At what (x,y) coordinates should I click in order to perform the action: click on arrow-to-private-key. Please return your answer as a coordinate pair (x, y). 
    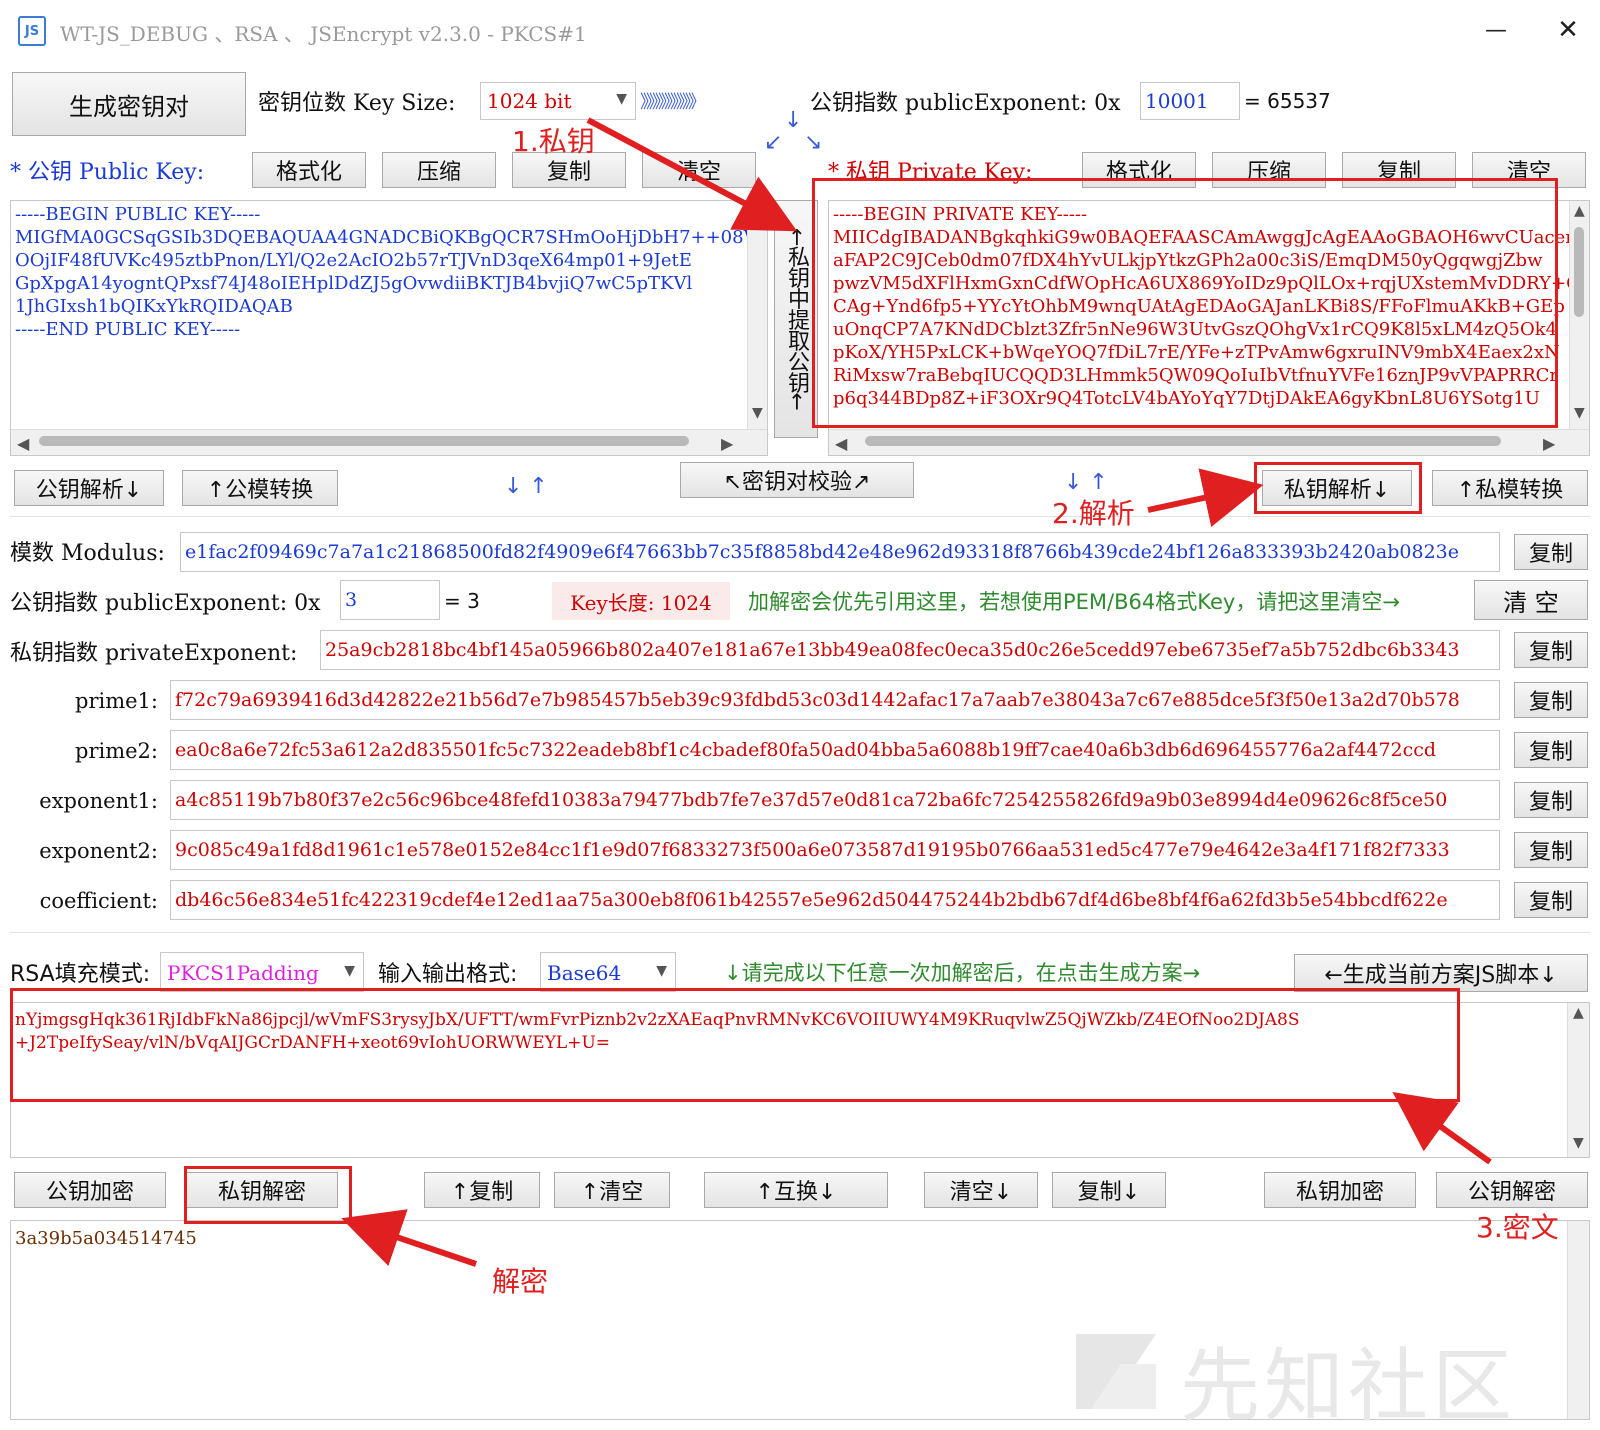
    Looking at the image, I should click on (692, 174).